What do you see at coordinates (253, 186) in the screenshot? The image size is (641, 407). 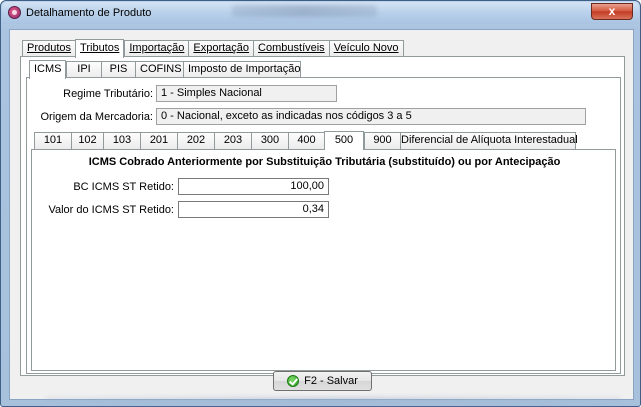 I see `bc-st-input: 100,00` at bounding box center [253, 186].